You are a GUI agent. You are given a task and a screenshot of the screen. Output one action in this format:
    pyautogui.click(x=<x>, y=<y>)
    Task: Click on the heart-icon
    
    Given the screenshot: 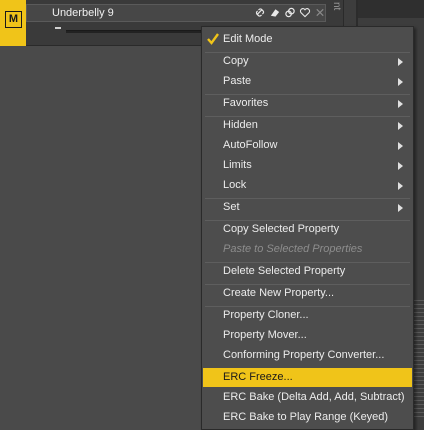 What is the action you would take?
    pyautogui.click(x=305, y=12)
    